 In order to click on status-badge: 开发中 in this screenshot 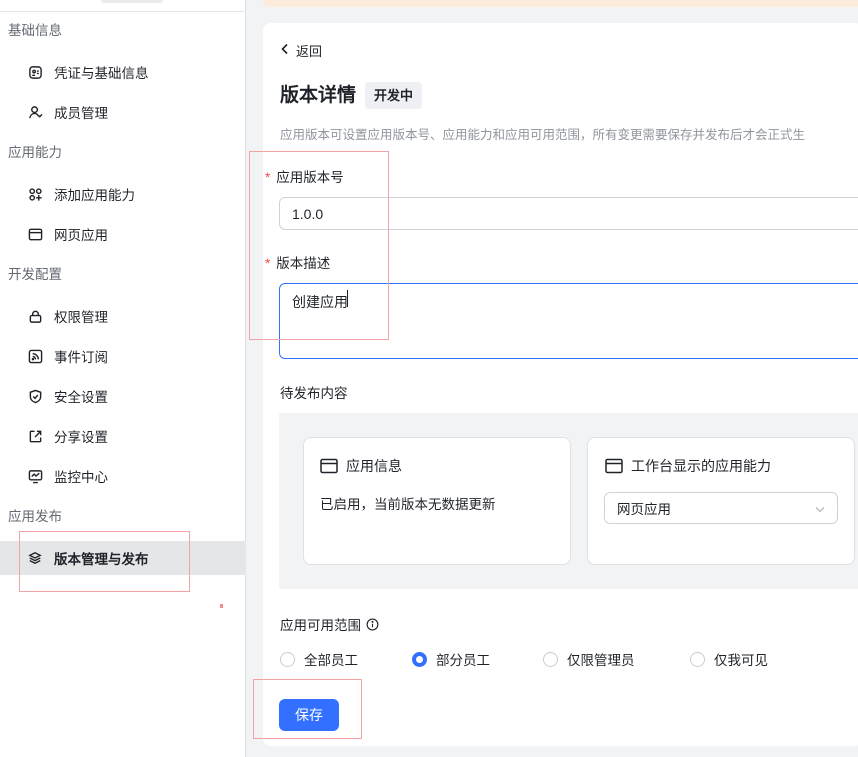, I will do `click(394, 95)`.